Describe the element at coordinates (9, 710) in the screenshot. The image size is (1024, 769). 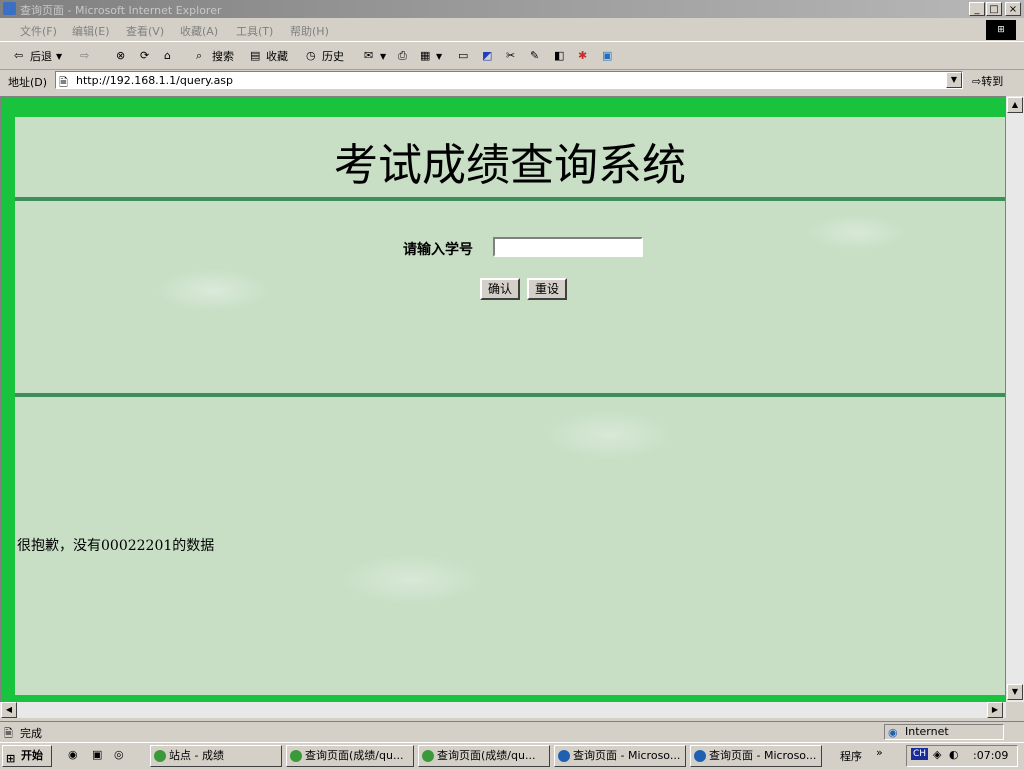
I see `scroll-left-icon: ◀` at that location.